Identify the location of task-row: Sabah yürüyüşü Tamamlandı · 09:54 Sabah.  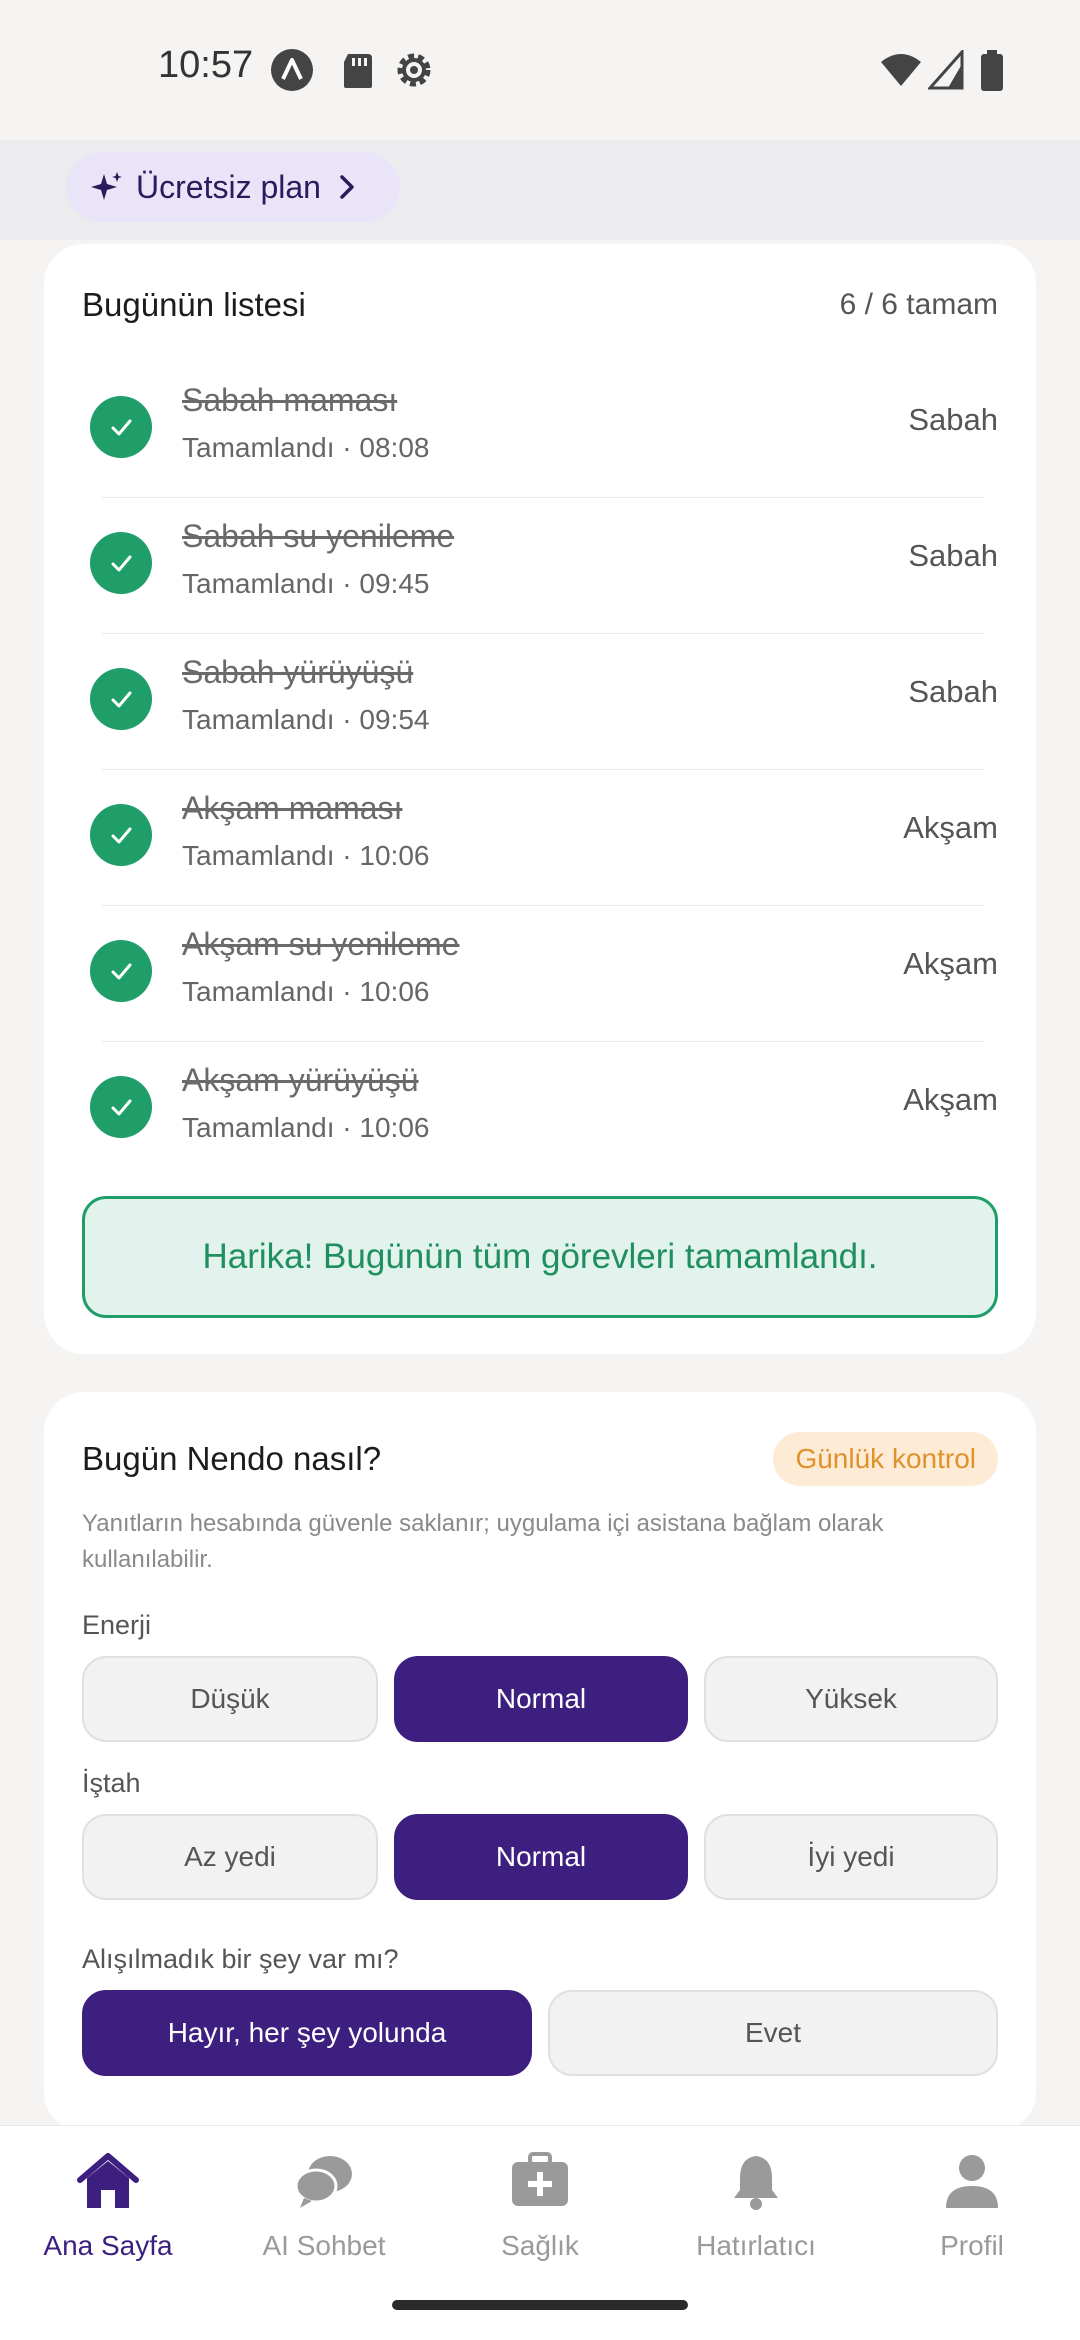
(540, 702).